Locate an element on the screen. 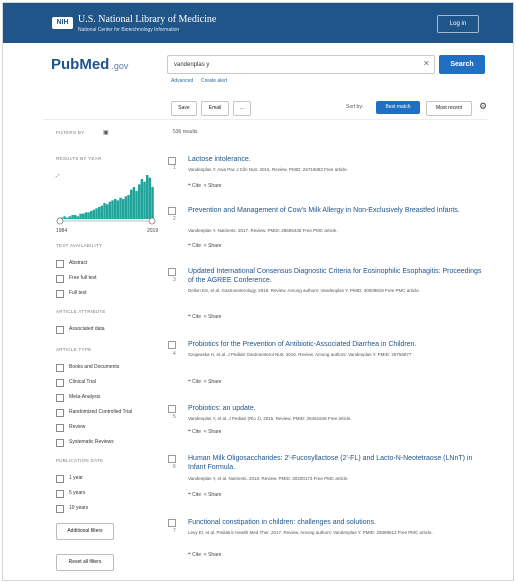 Image resolution: width=516 pixels, height=583 pixels. advanced-search-link: Advanced is located at coordinates (182, 81).